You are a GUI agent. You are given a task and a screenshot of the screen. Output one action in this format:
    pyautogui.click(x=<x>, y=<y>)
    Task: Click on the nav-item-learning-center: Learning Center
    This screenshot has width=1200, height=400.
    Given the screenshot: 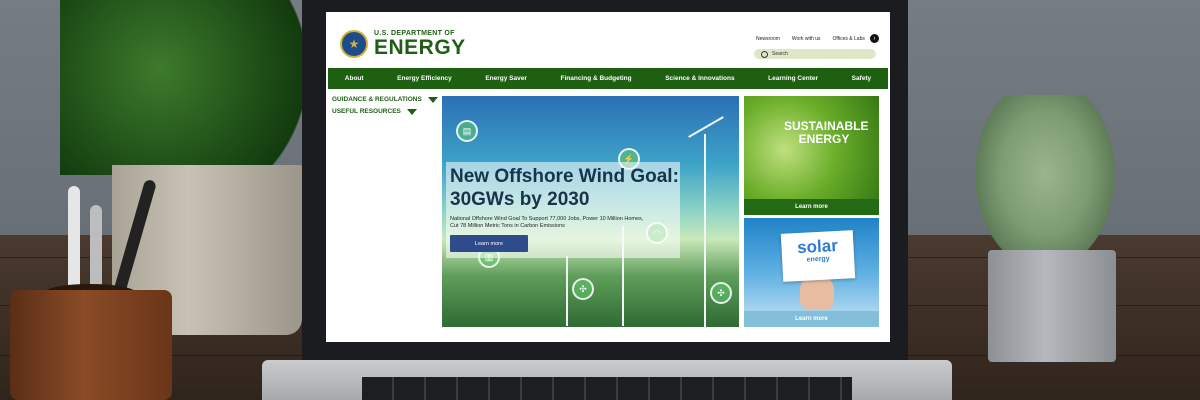 What is the action you would take?
    pyautogui.click(x=793, y=78)
    